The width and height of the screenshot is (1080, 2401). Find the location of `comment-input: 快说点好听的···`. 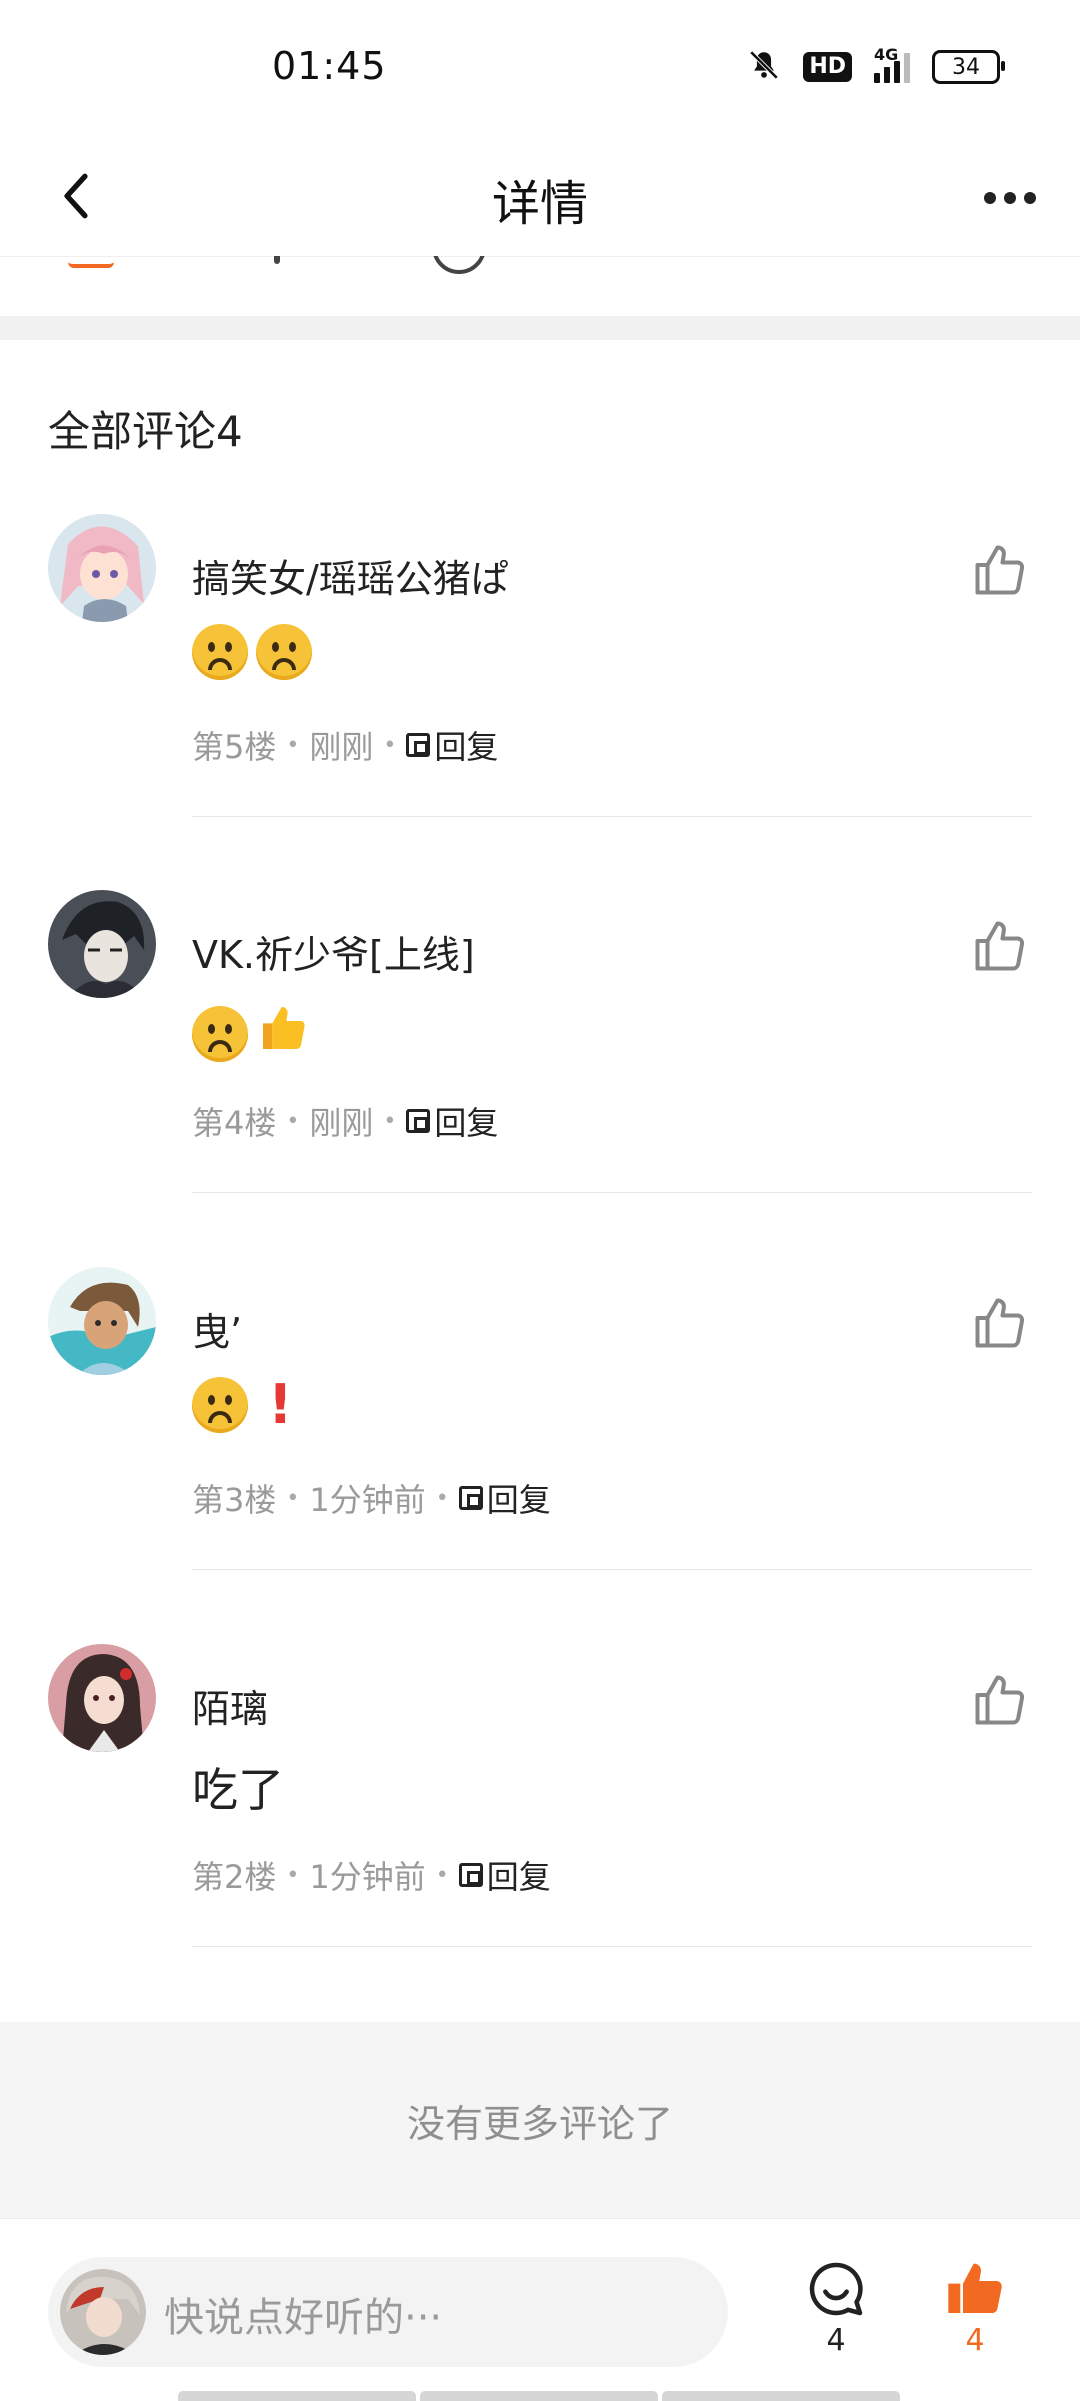

comment-input: 快说点好听的··· is located at coordinates (388, 2312).